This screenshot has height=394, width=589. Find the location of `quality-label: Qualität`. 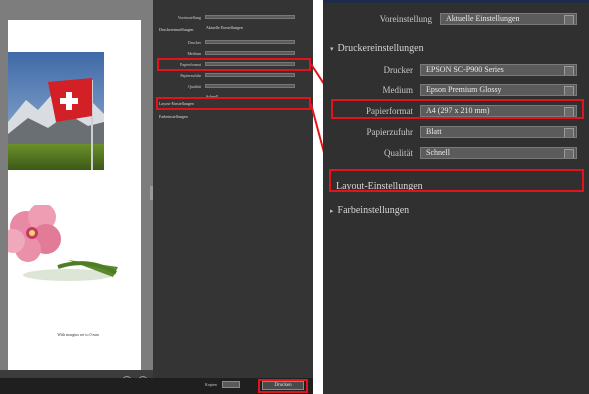

quality-label: Qualität is located at coordinates (398, 153).